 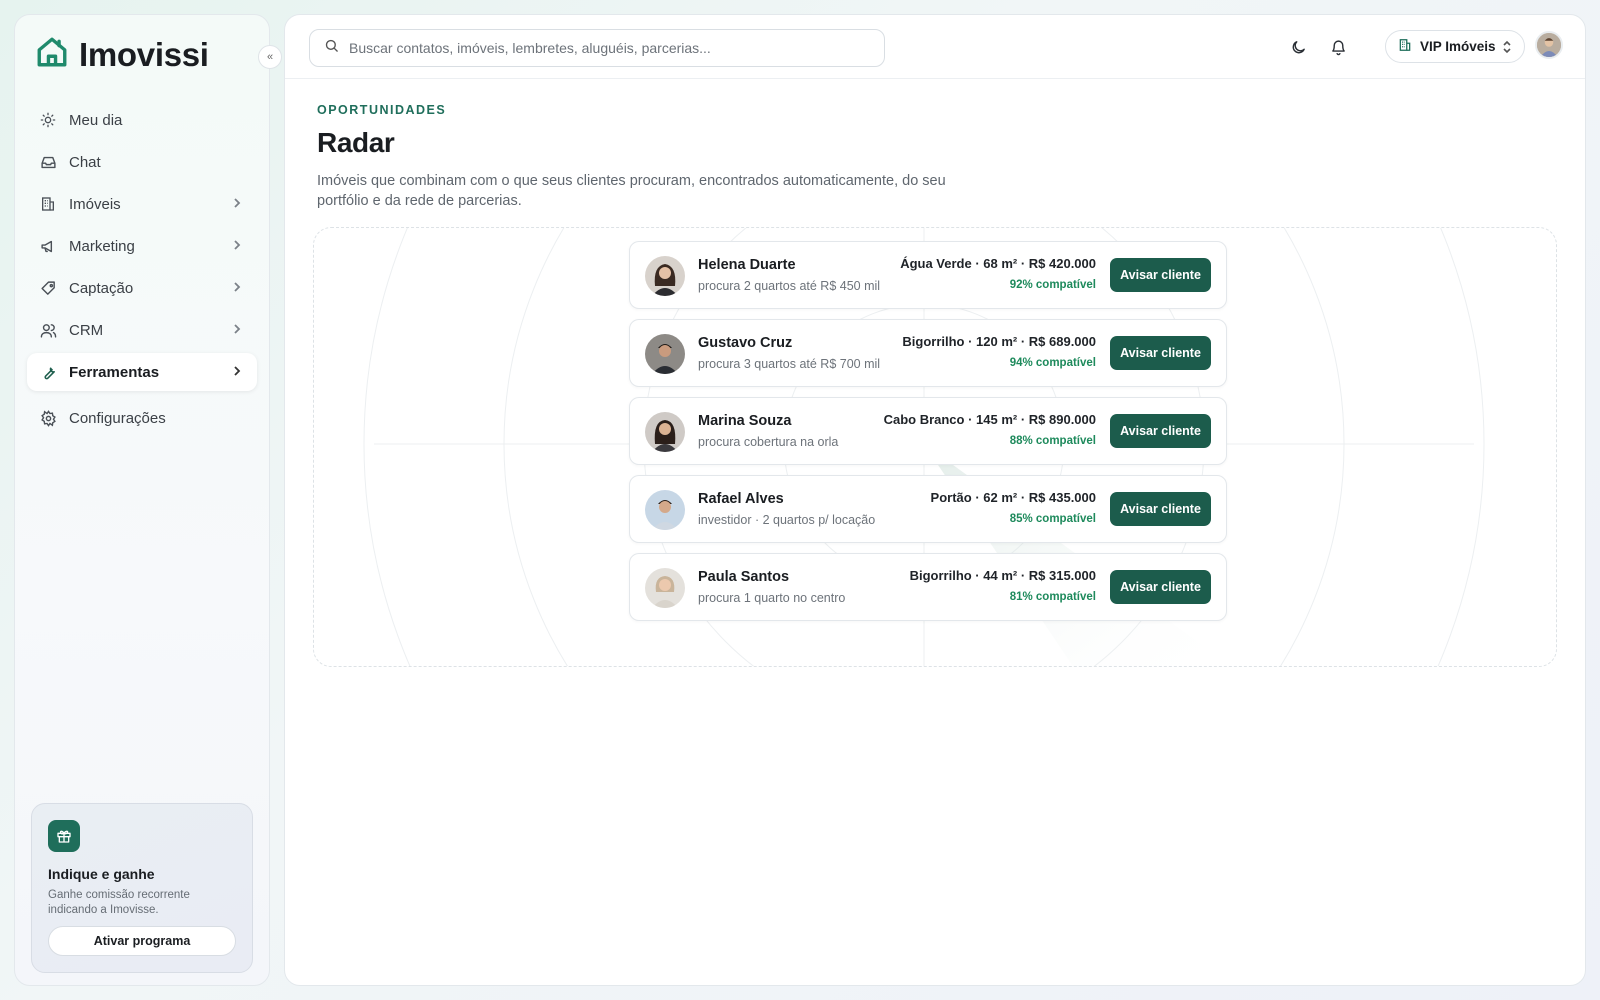 I want to click on wrench-icon, so click(x=48, y=372).